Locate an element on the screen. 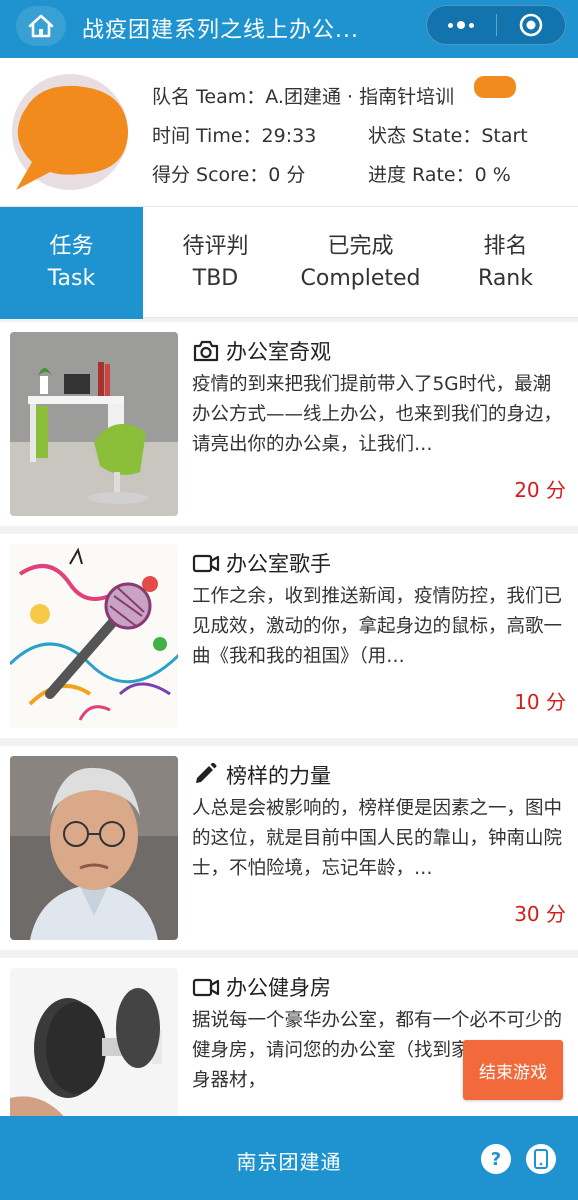 The width and height of the screenshot is (578, 1200). rate-value: 0 % is located at coordinates (492, 175).